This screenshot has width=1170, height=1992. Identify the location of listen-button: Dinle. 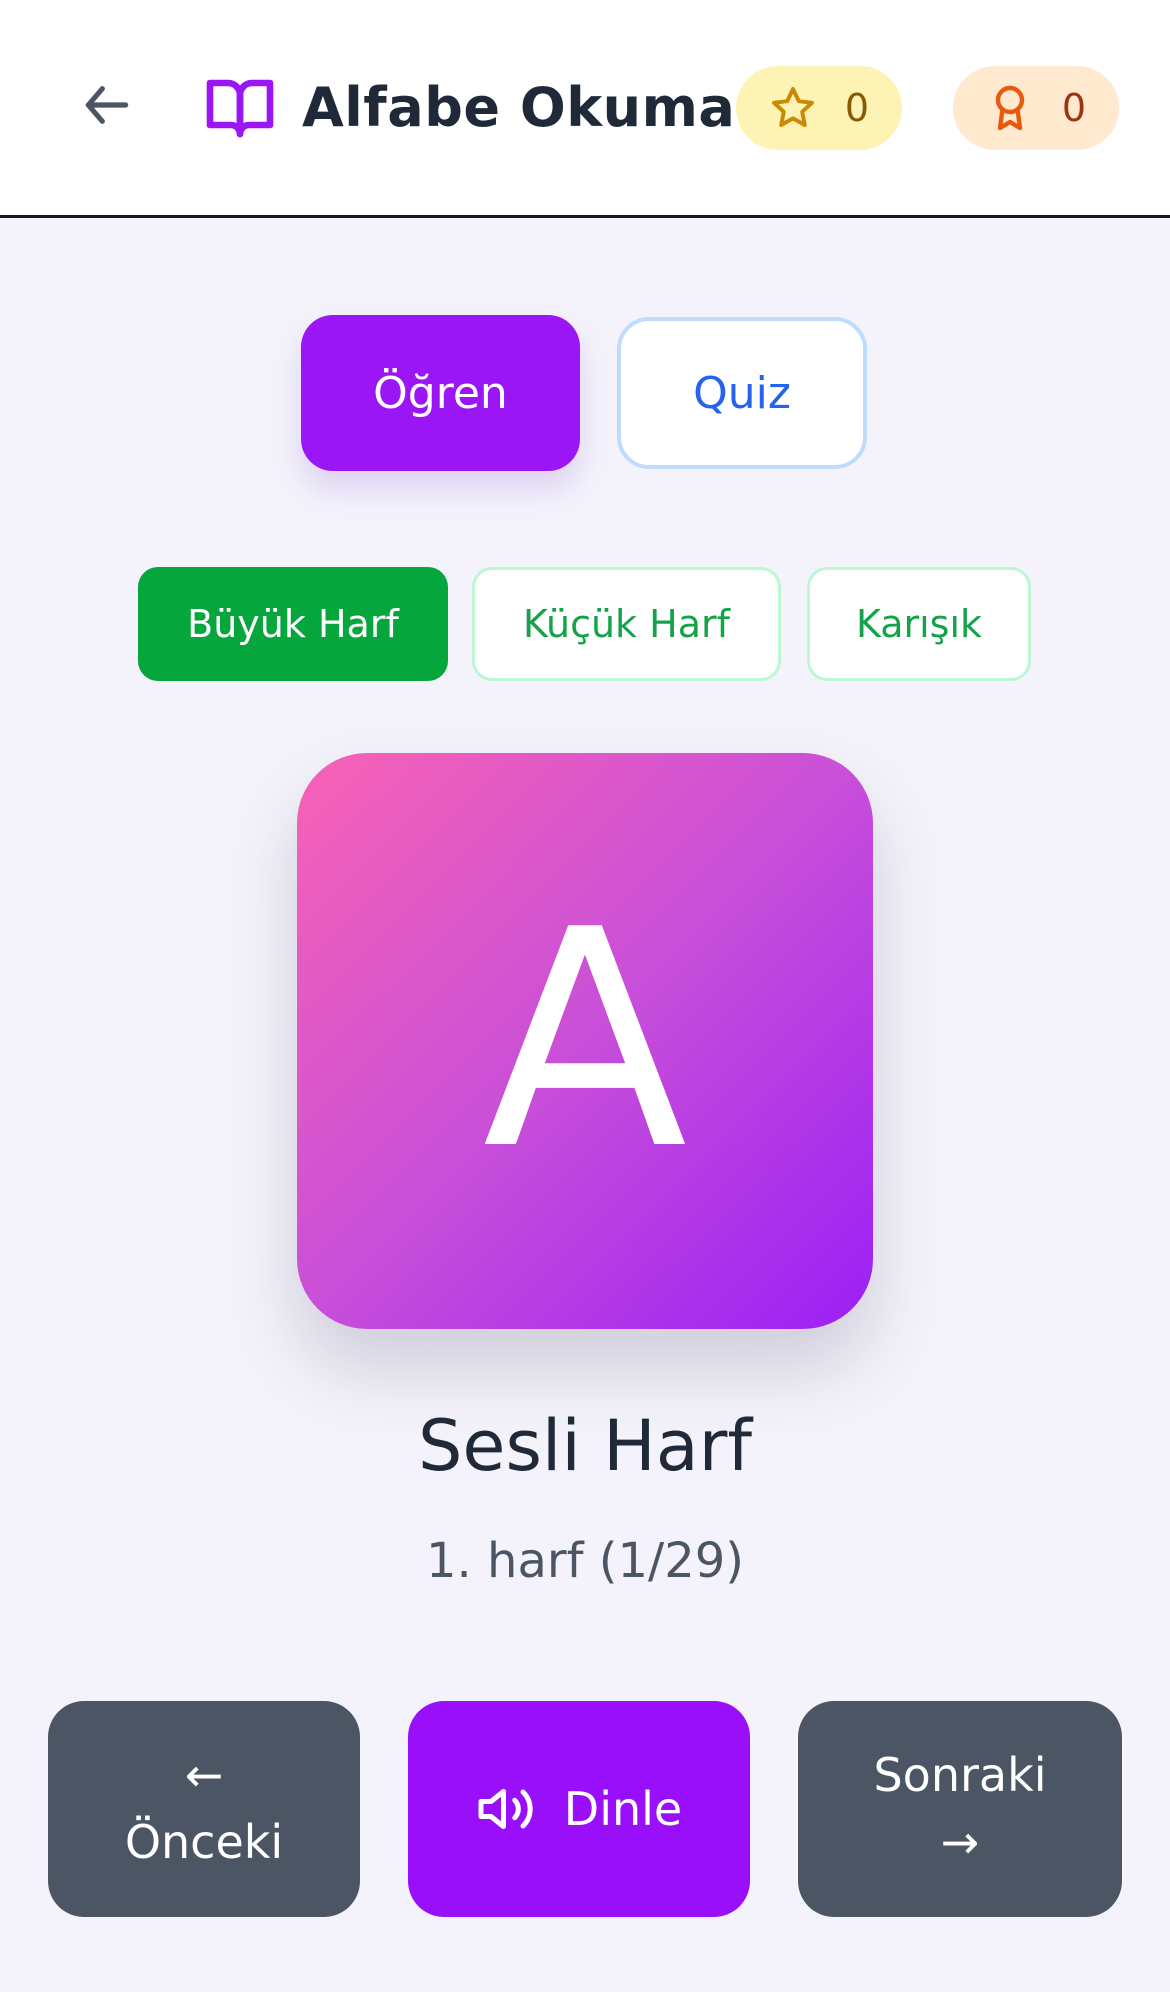
(579, 1809).